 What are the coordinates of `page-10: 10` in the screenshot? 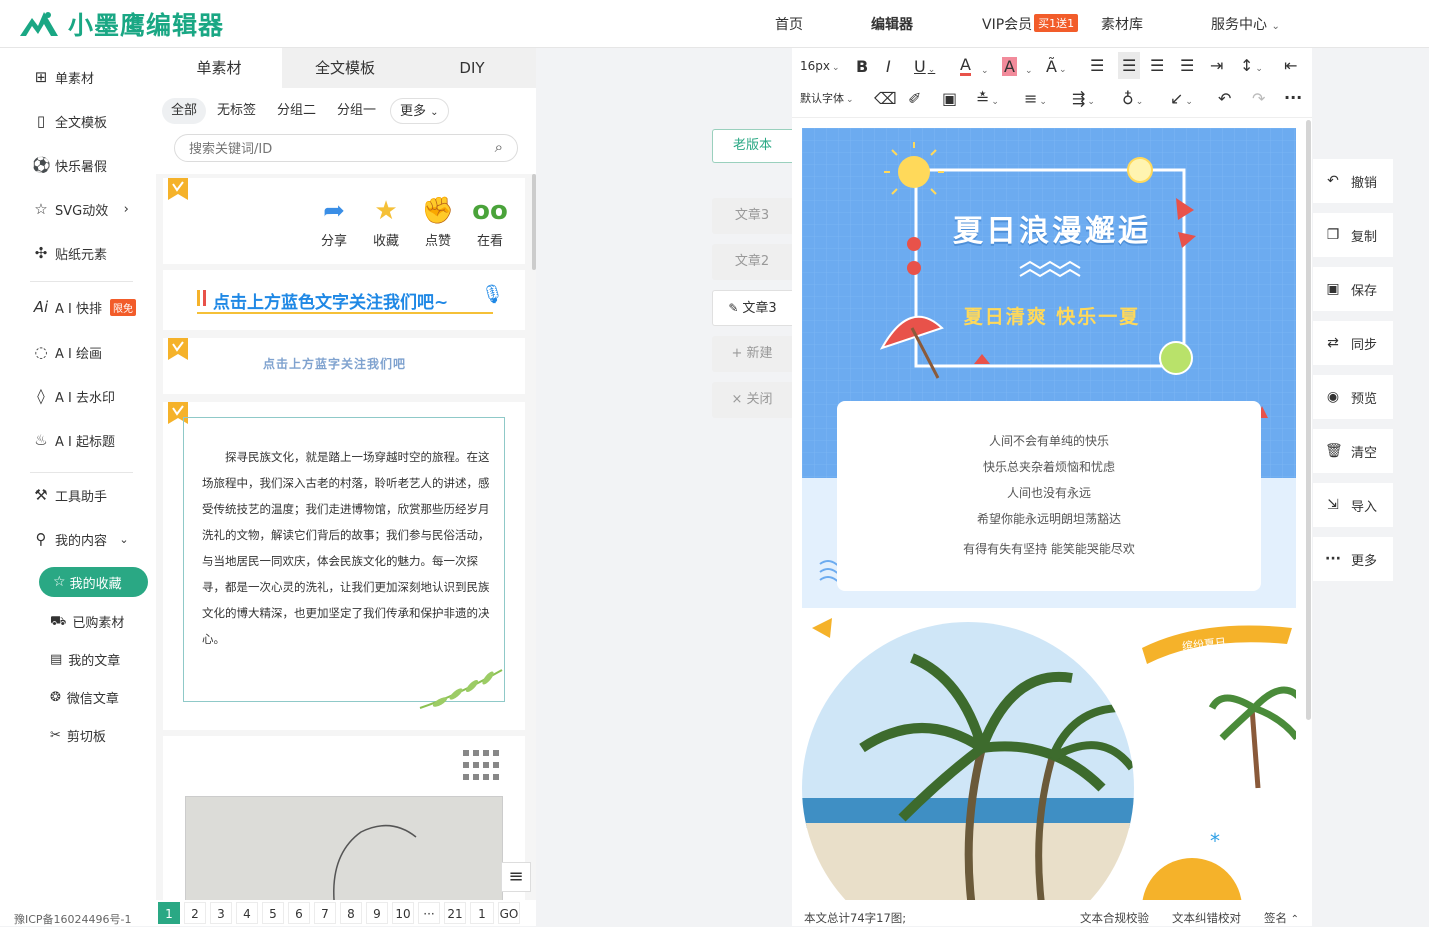 It's located at (403, 913).